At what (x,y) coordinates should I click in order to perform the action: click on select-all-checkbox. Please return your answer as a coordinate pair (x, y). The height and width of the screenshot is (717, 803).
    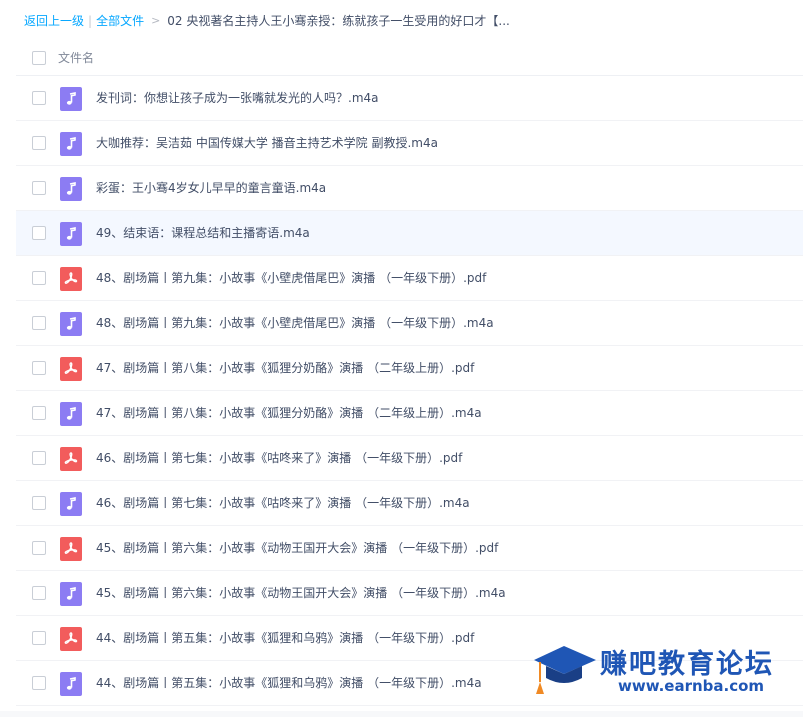
    Looking at the image, I should click on (39, 58).